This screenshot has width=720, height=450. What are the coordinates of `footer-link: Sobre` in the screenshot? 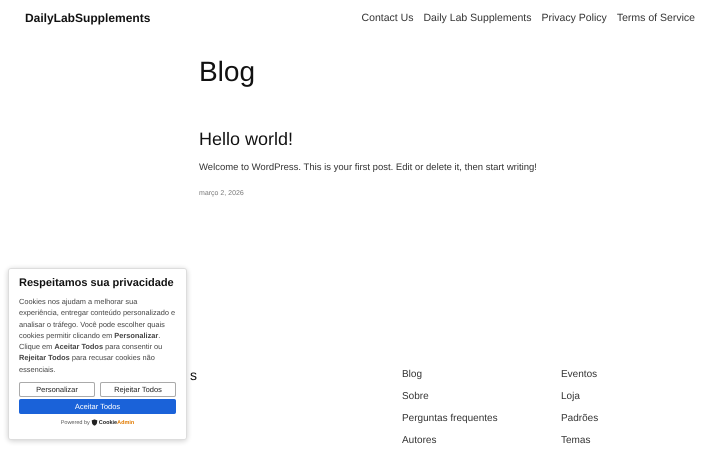 It's located at (481, 401).